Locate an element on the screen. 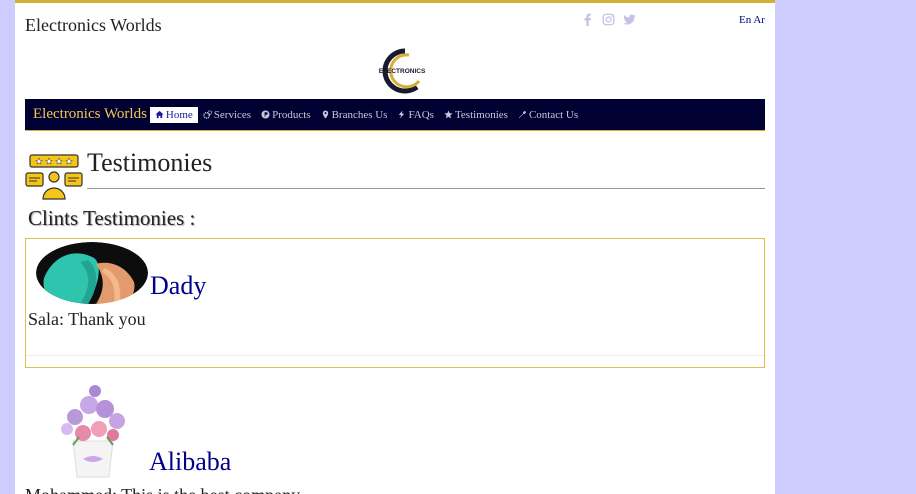  logo-text: ELECTRONICS is located at coordinates (402, 71).